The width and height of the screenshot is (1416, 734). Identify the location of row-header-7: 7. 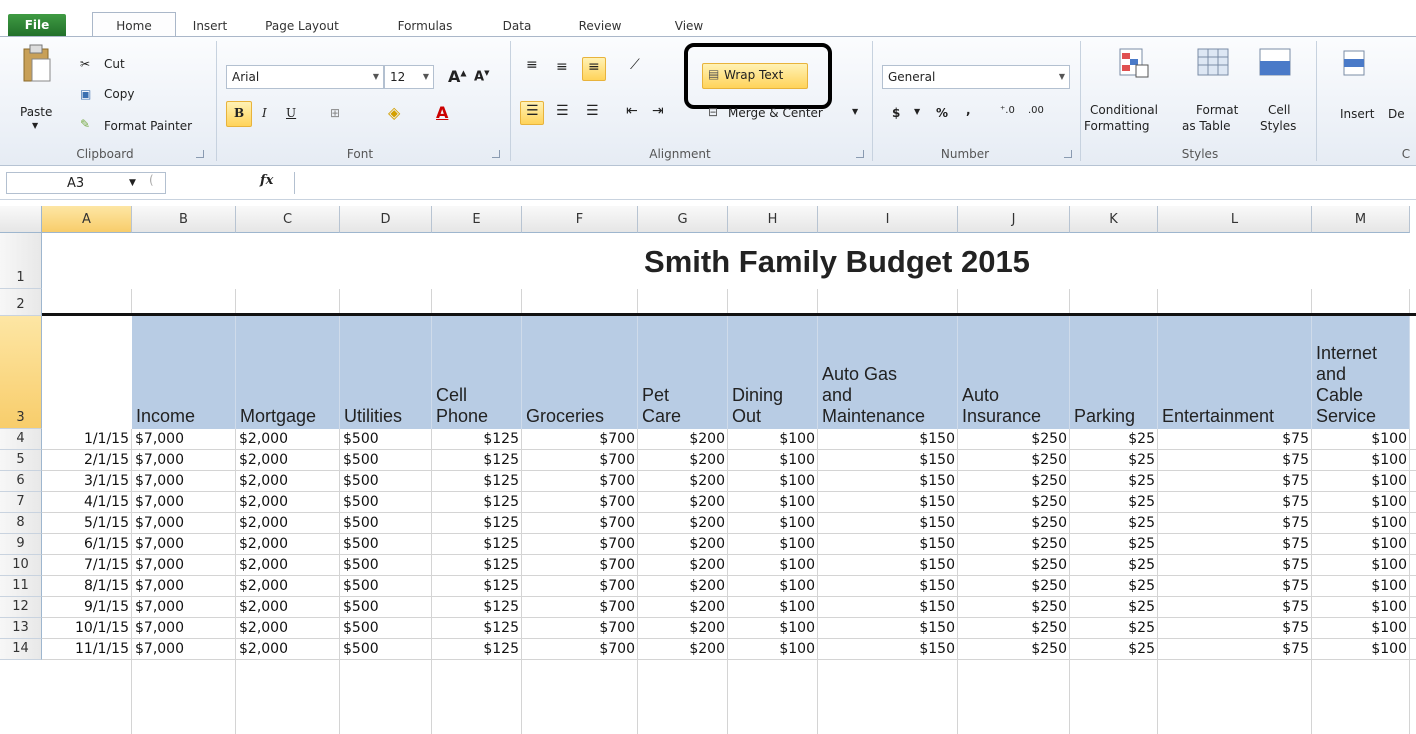
(21, 502).